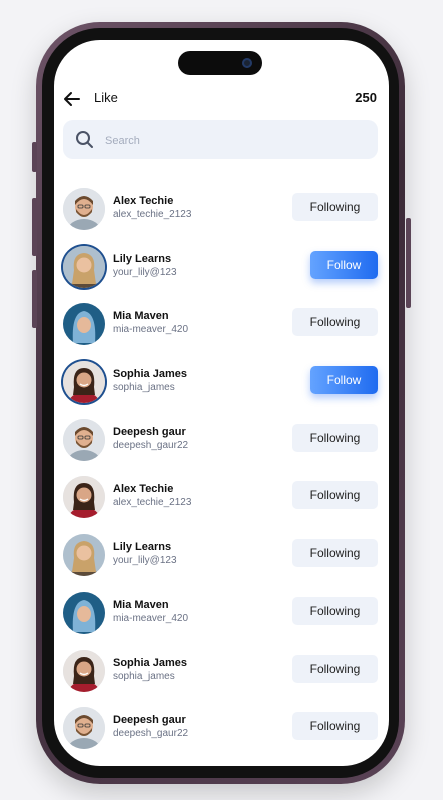 This screenshot has height=800, width=443. Describe the element at coordinates (247, 63) in the screenshot. I see `camera-icon` at that location.